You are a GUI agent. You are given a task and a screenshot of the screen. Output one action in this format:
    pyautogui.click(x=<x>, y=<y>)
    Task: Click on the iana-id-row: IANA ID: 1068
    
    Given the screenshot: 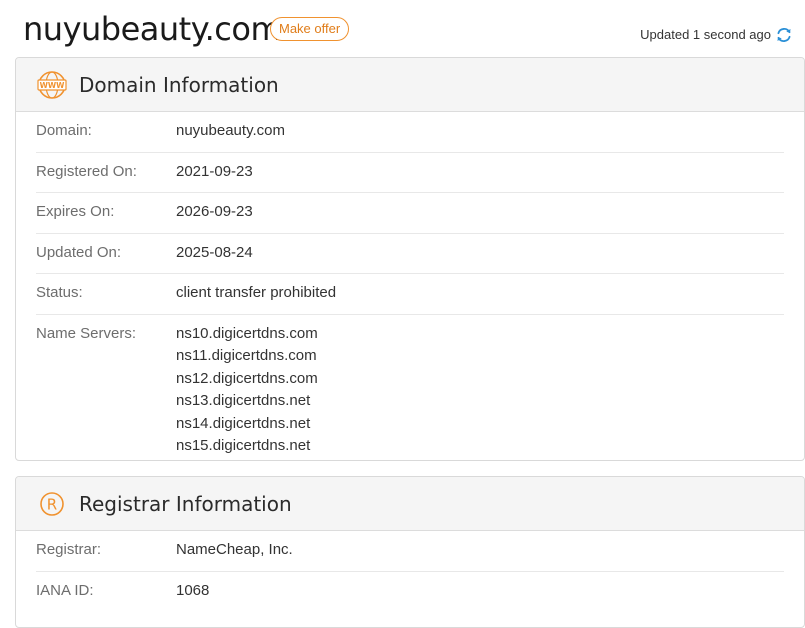 What is the action you would take?
    pyautogui.click(x=410, y=592)
    